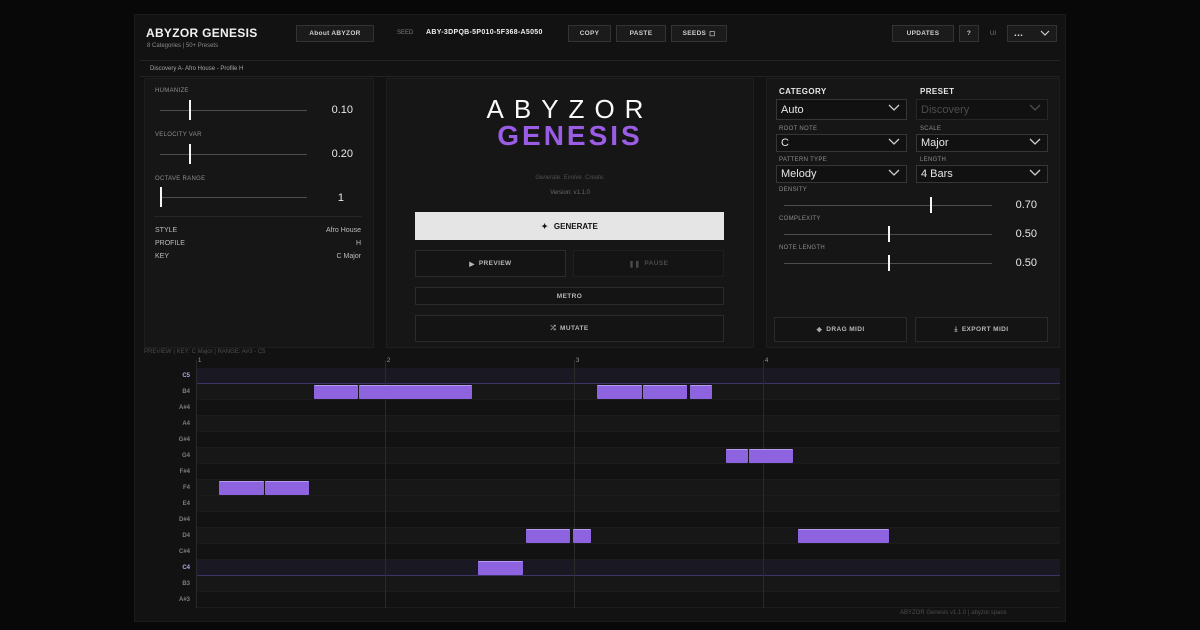 Image resolution: width=1200 pixels, height=630 pixels. Describe the element at coordinates (889, 263) in the screenshot. I see `note-length-slider-thumb` at that location.